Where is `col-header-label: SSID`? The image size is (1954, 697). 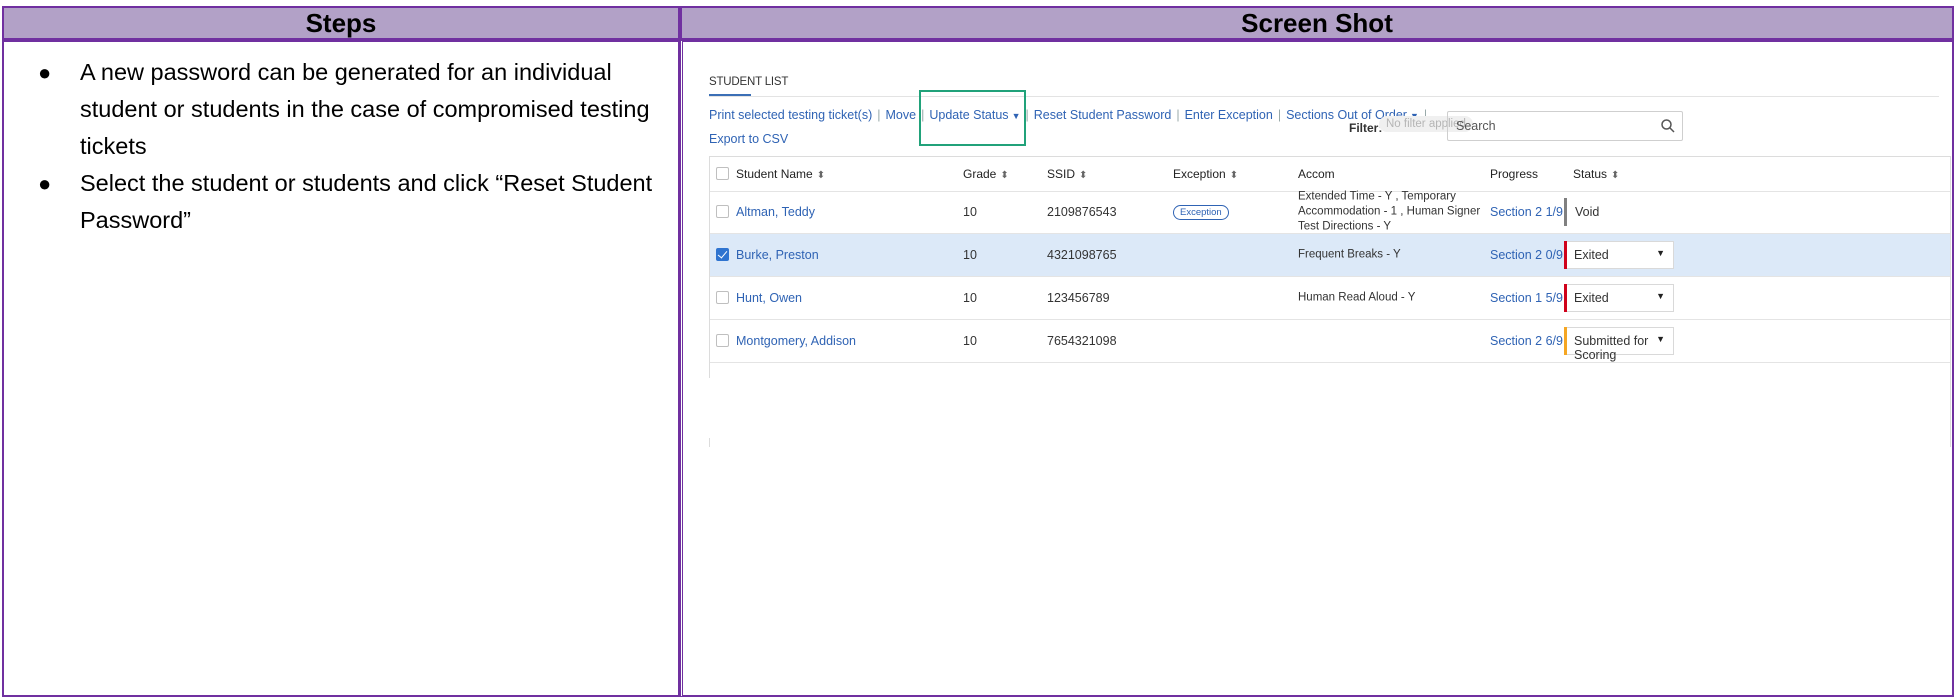
col-header-label: SSID is located at coordinates (1061, 174).